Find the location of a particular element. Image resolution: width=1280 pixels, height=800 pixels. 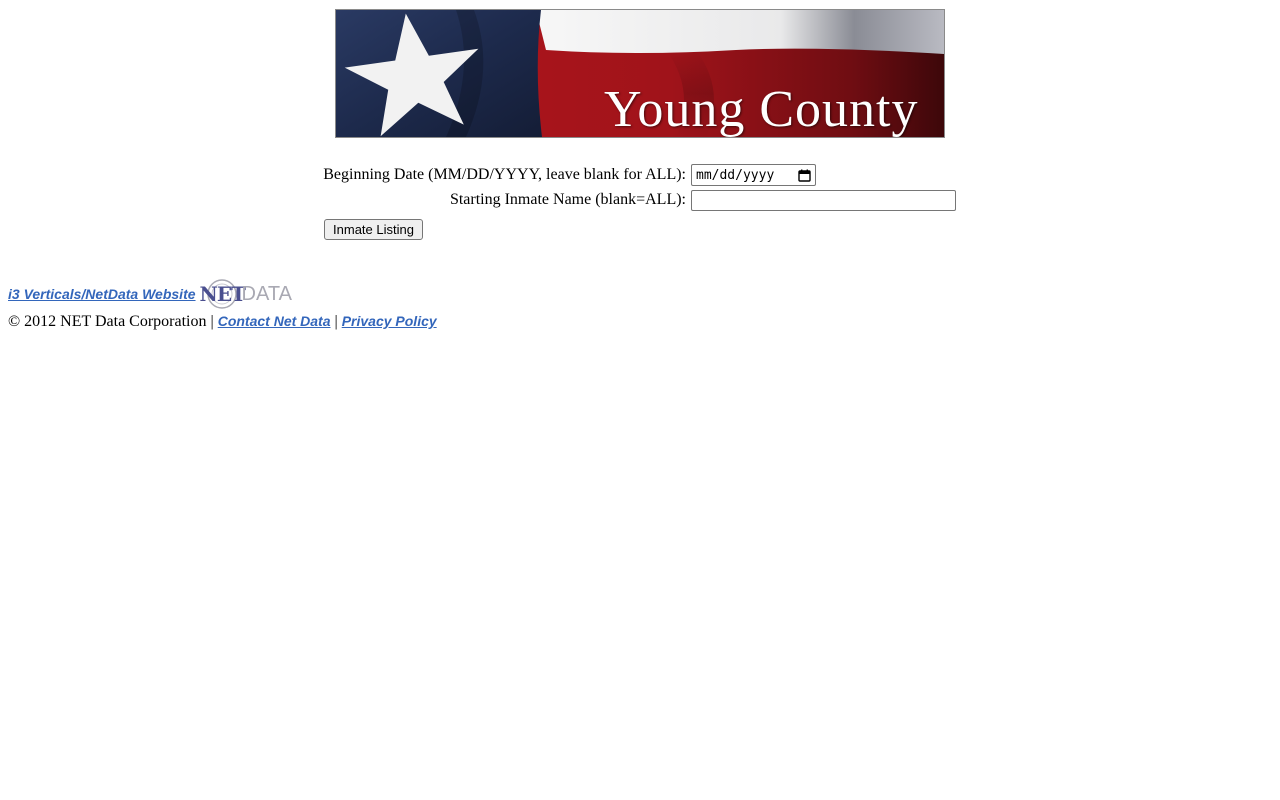

netdata-logo: NET DATA is located at coordinates (248, 294).